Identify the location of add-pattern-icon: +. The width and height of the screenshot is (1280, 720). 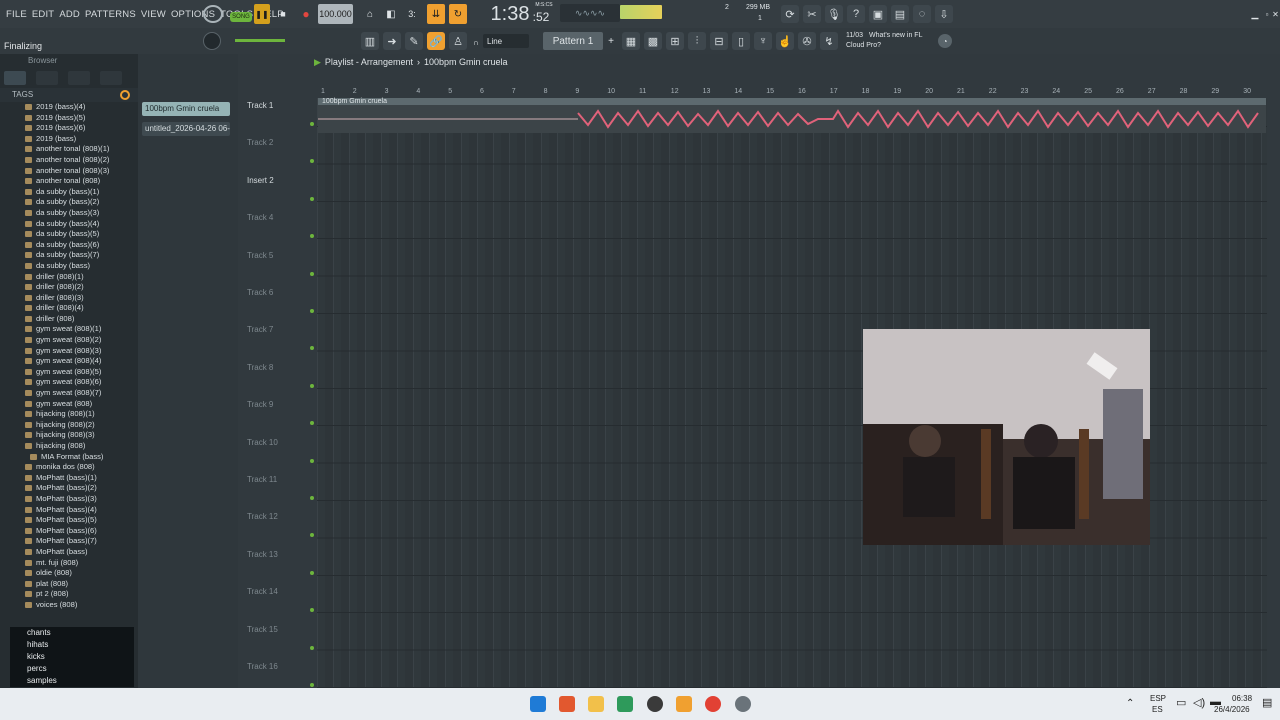
(611, 41).